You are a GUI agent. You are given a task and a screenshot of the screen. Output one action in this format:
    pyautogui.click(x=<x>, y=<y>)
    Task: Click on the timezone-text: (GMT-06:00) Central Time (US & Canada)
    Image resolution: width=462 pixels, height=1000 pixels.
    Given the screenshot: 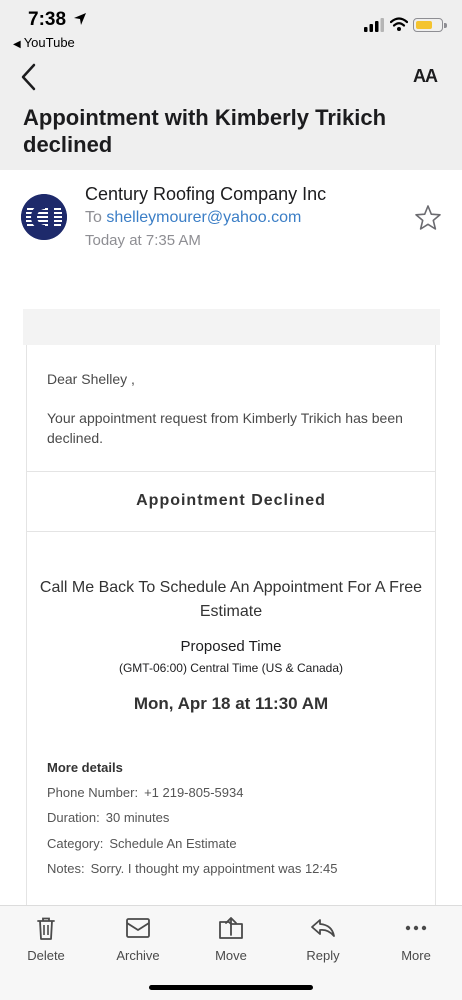 What is the action you would take?
    pyautogui.click(x=231, y=668)
    